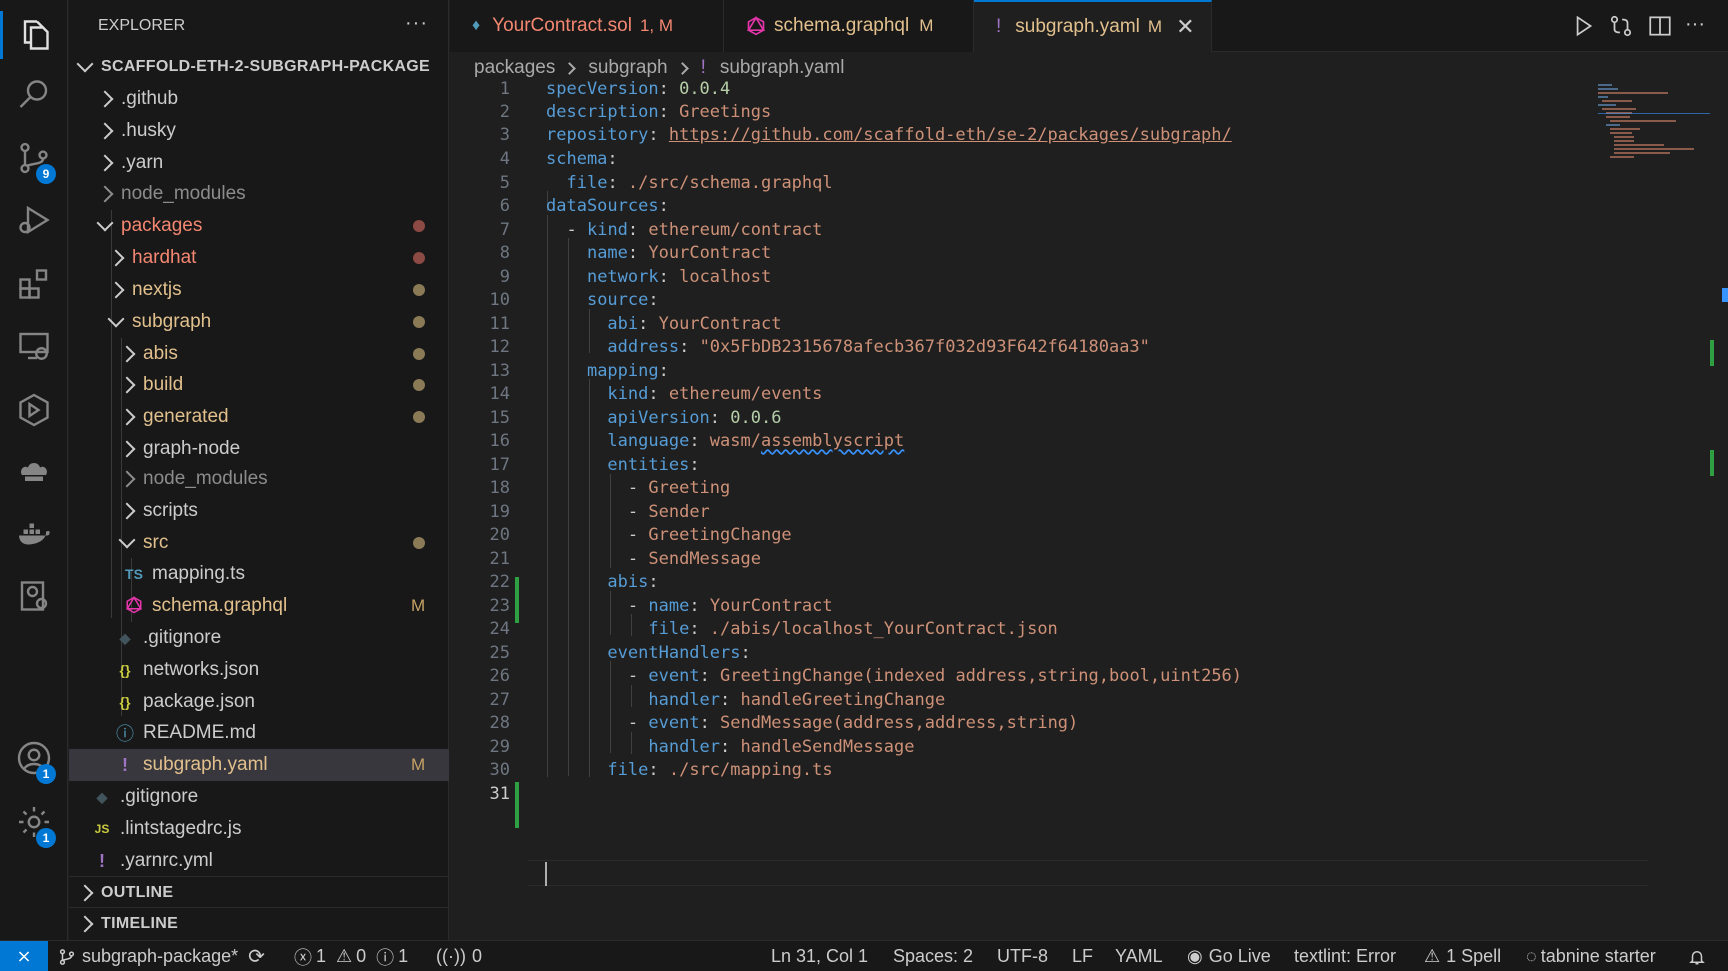 The width and height of the screenshot is (1728, 971). What do you see at coordinates (259, 67) in the screenshot?
I see `explorer-root-folder: SCAFFOLD-ETH-2-SUBGRAPH-PACKAGE` at bounding box center [259, 67].